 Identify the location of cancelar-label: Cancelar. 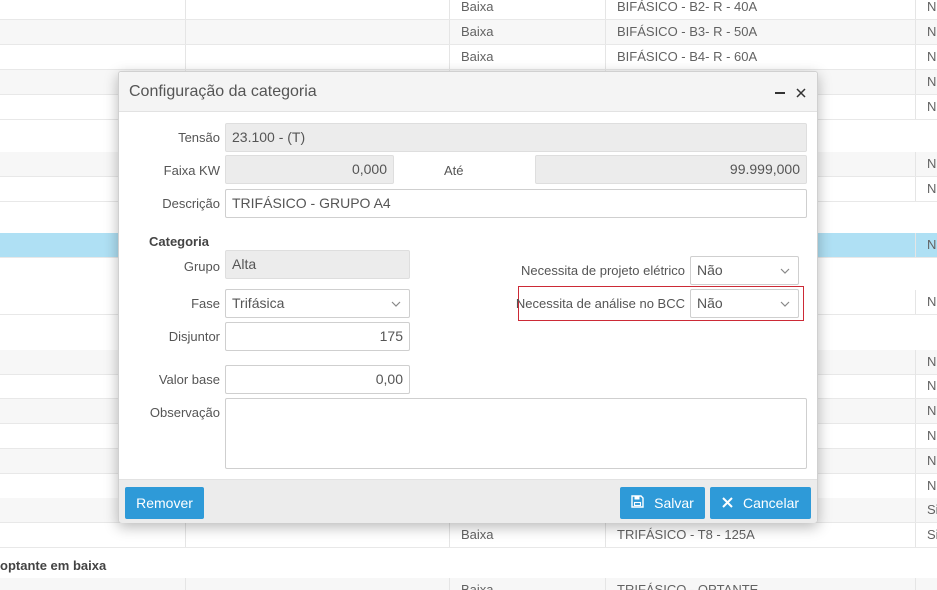
(771, 503).